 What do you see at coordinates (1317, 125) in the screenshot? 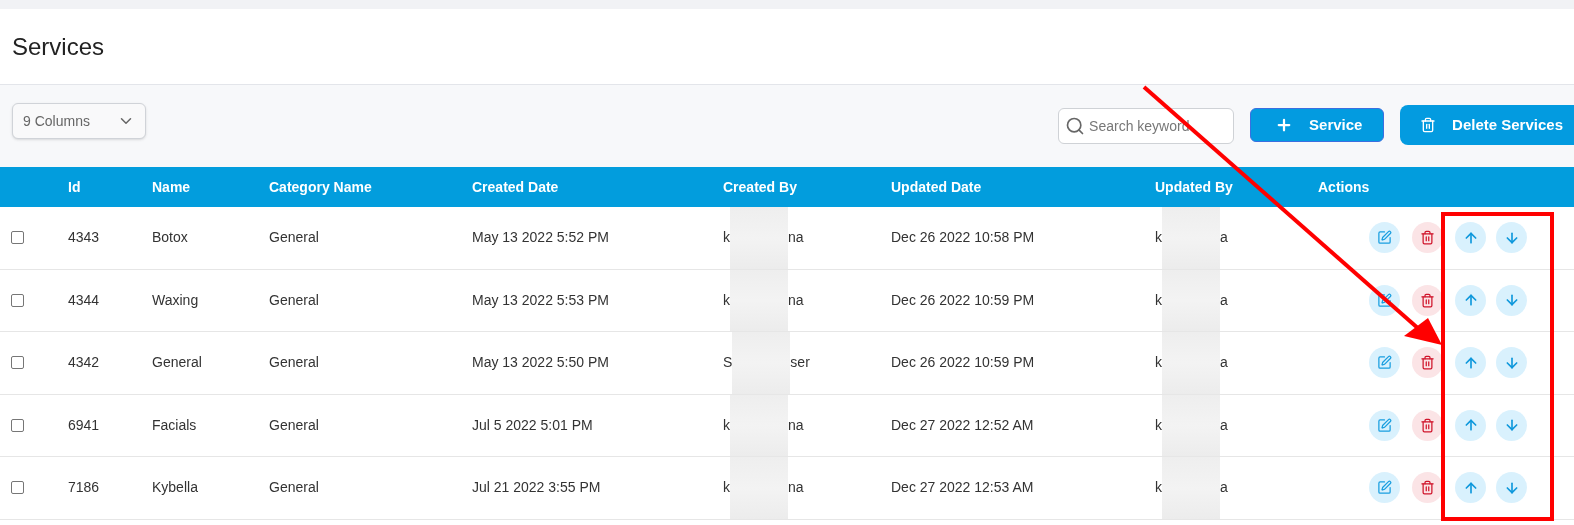
I see `add-button: Service` at bounding box center [1317, 125].